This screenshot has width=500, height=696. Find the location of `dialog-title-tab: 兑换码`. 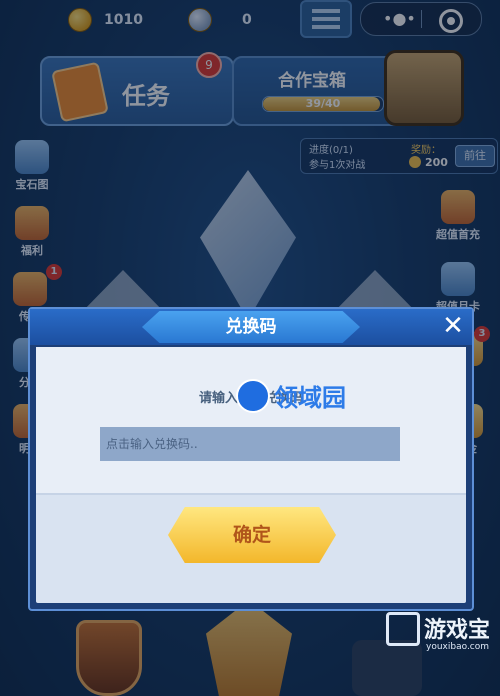

dialog-title-tab: 兑换码 is located at coordinates (251, 327).